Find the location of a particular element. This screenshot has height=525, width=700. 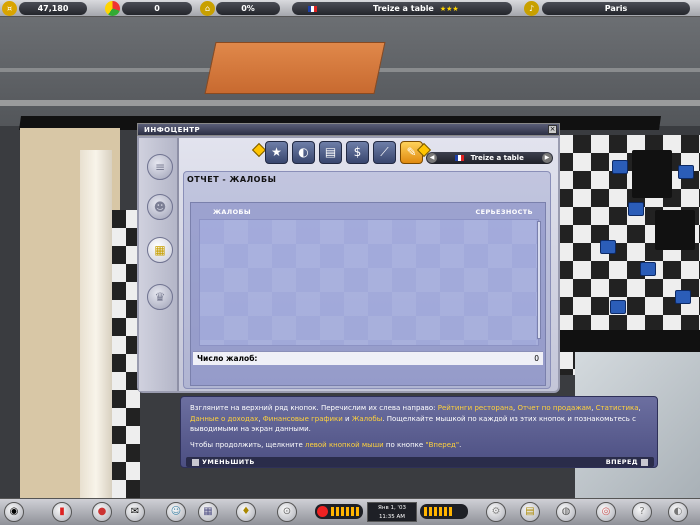

tab-sales-report: ◐ is located at coordinates (303, 152).